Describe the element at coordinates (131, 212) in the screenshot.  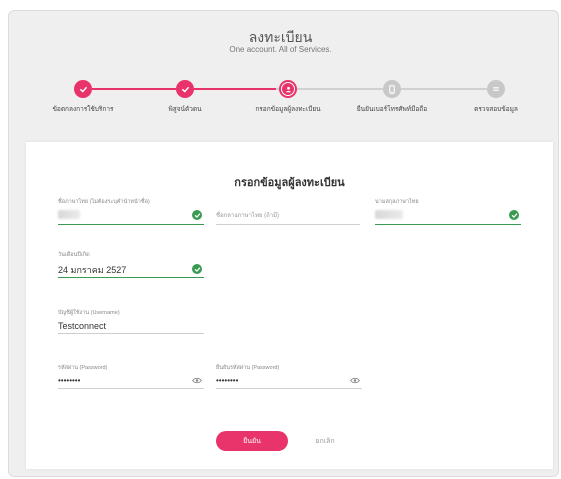
I see `first-name-field: ชื่อภาษาไทย (ไม่ต้องระบุคำนำหน้าชื่อ)` at that location.